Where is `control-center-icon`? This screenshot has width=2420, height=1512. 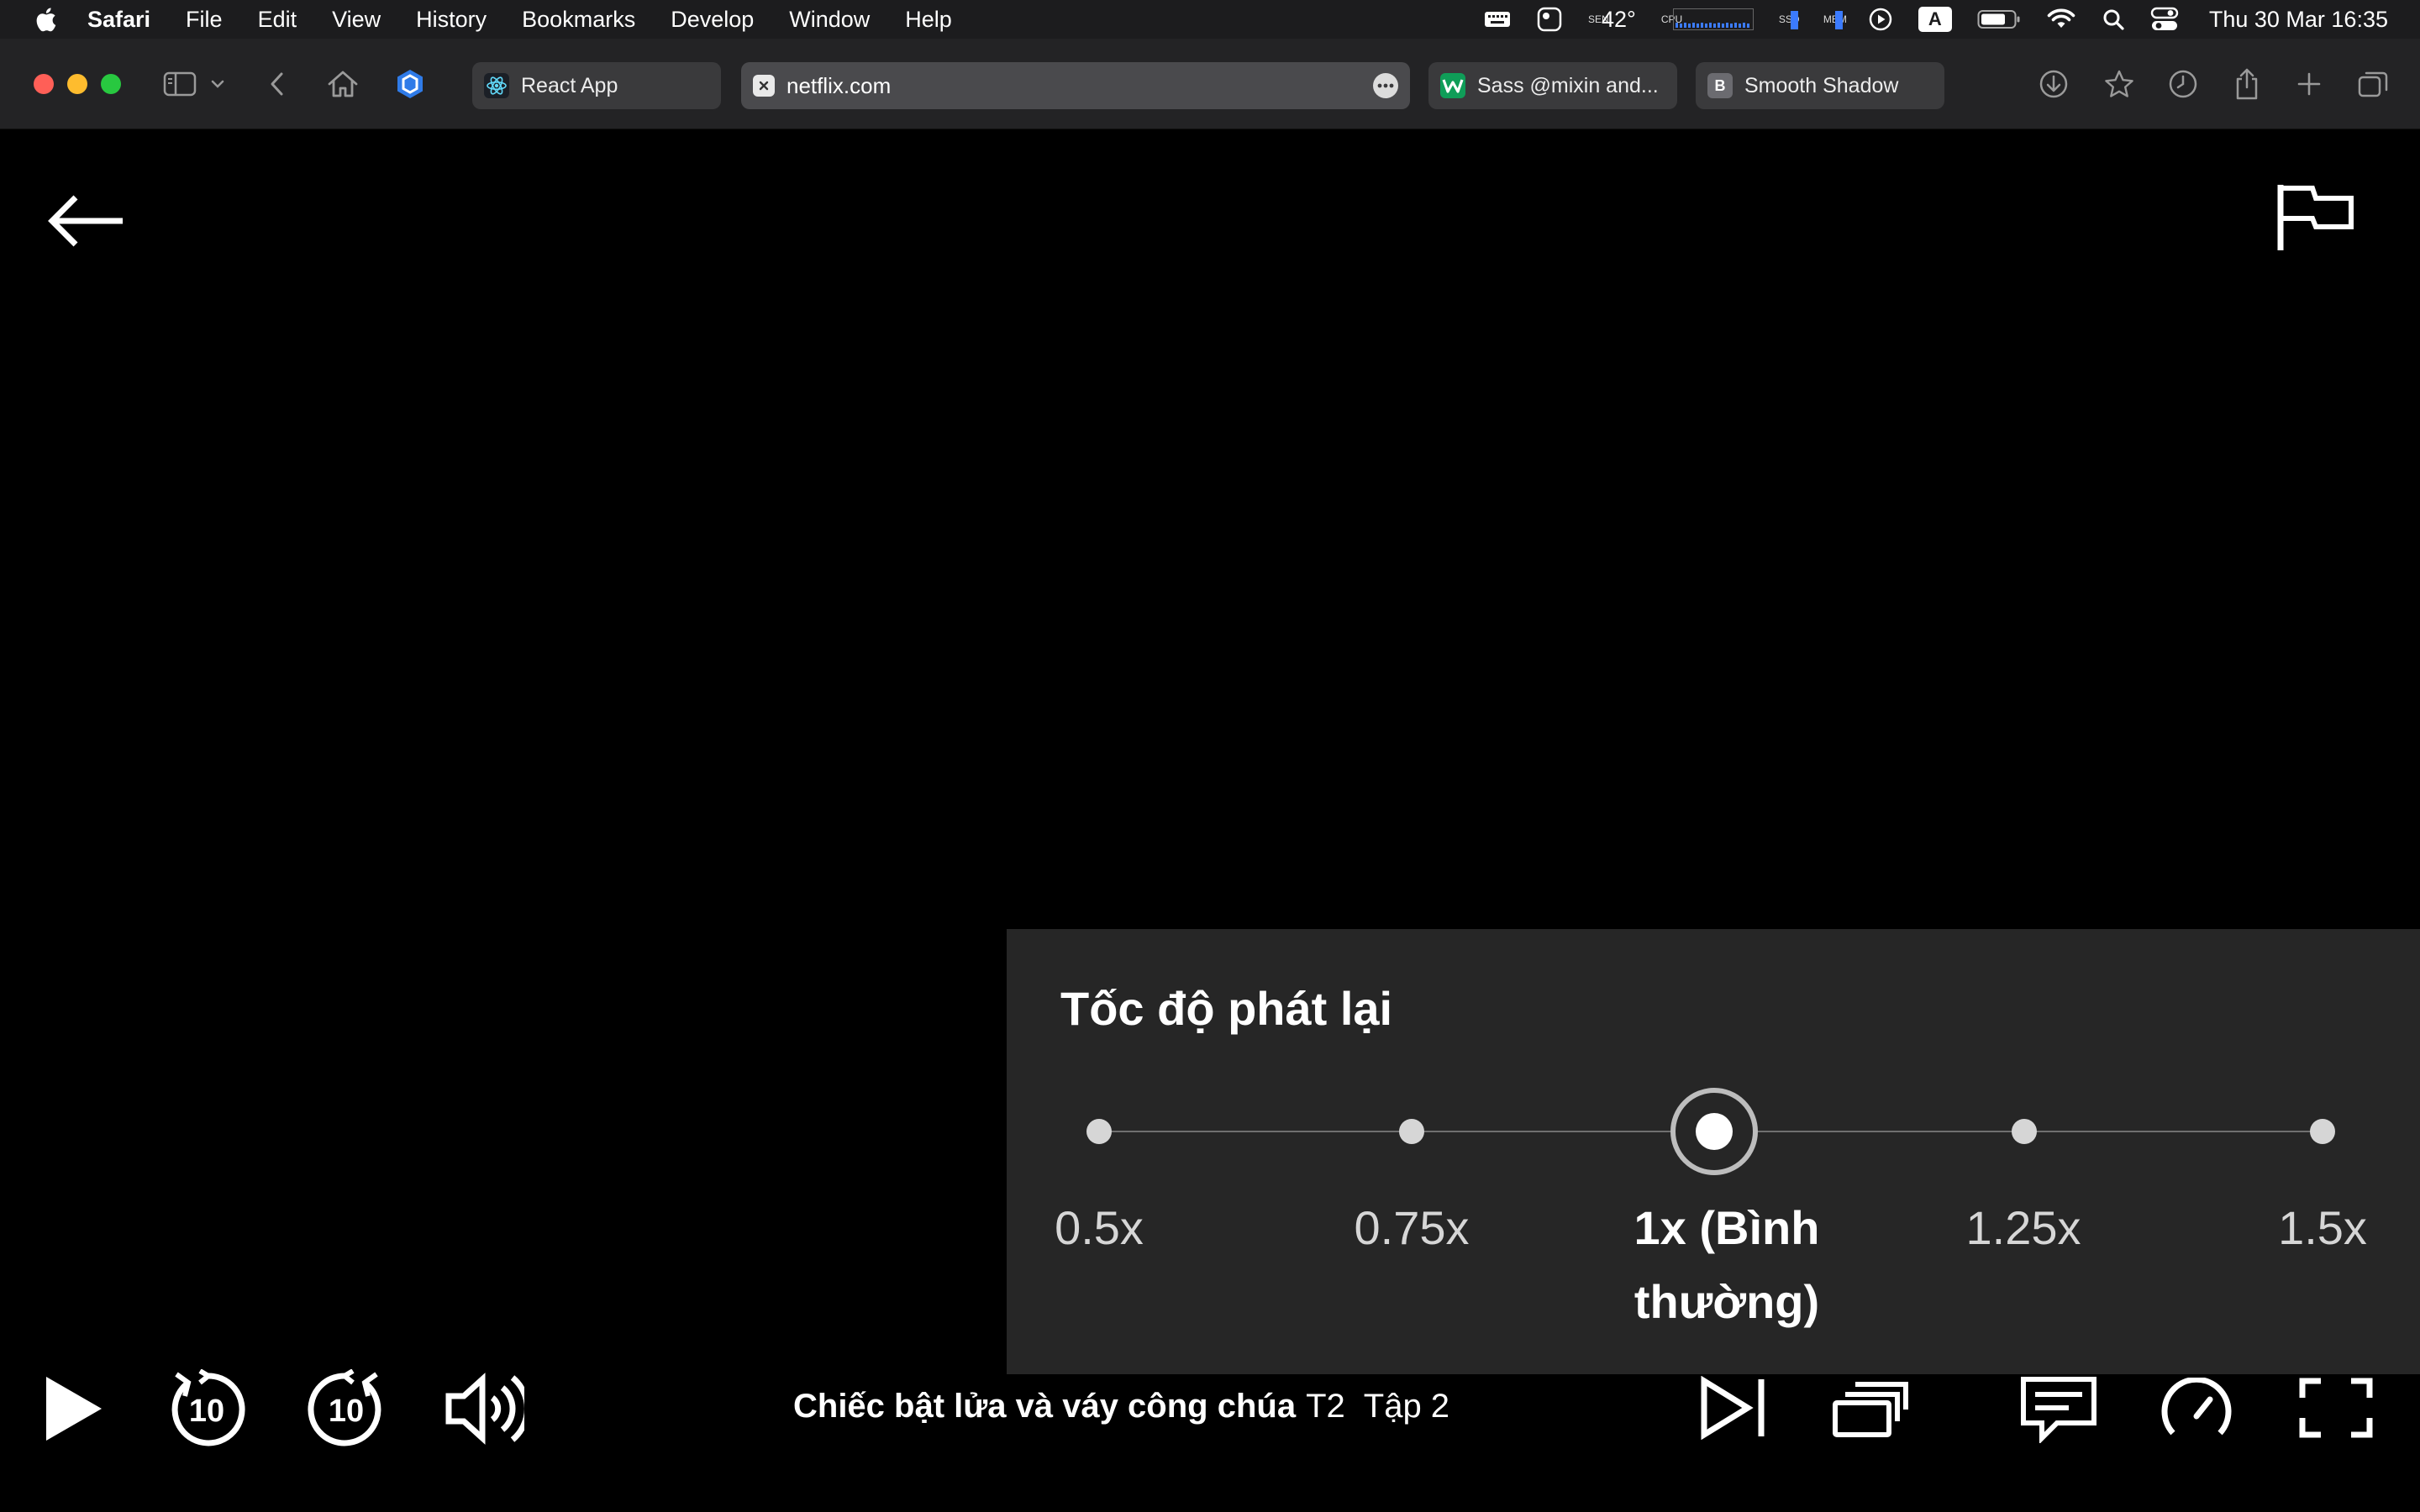
control-center-icon is located at coordinates (2164, 19).